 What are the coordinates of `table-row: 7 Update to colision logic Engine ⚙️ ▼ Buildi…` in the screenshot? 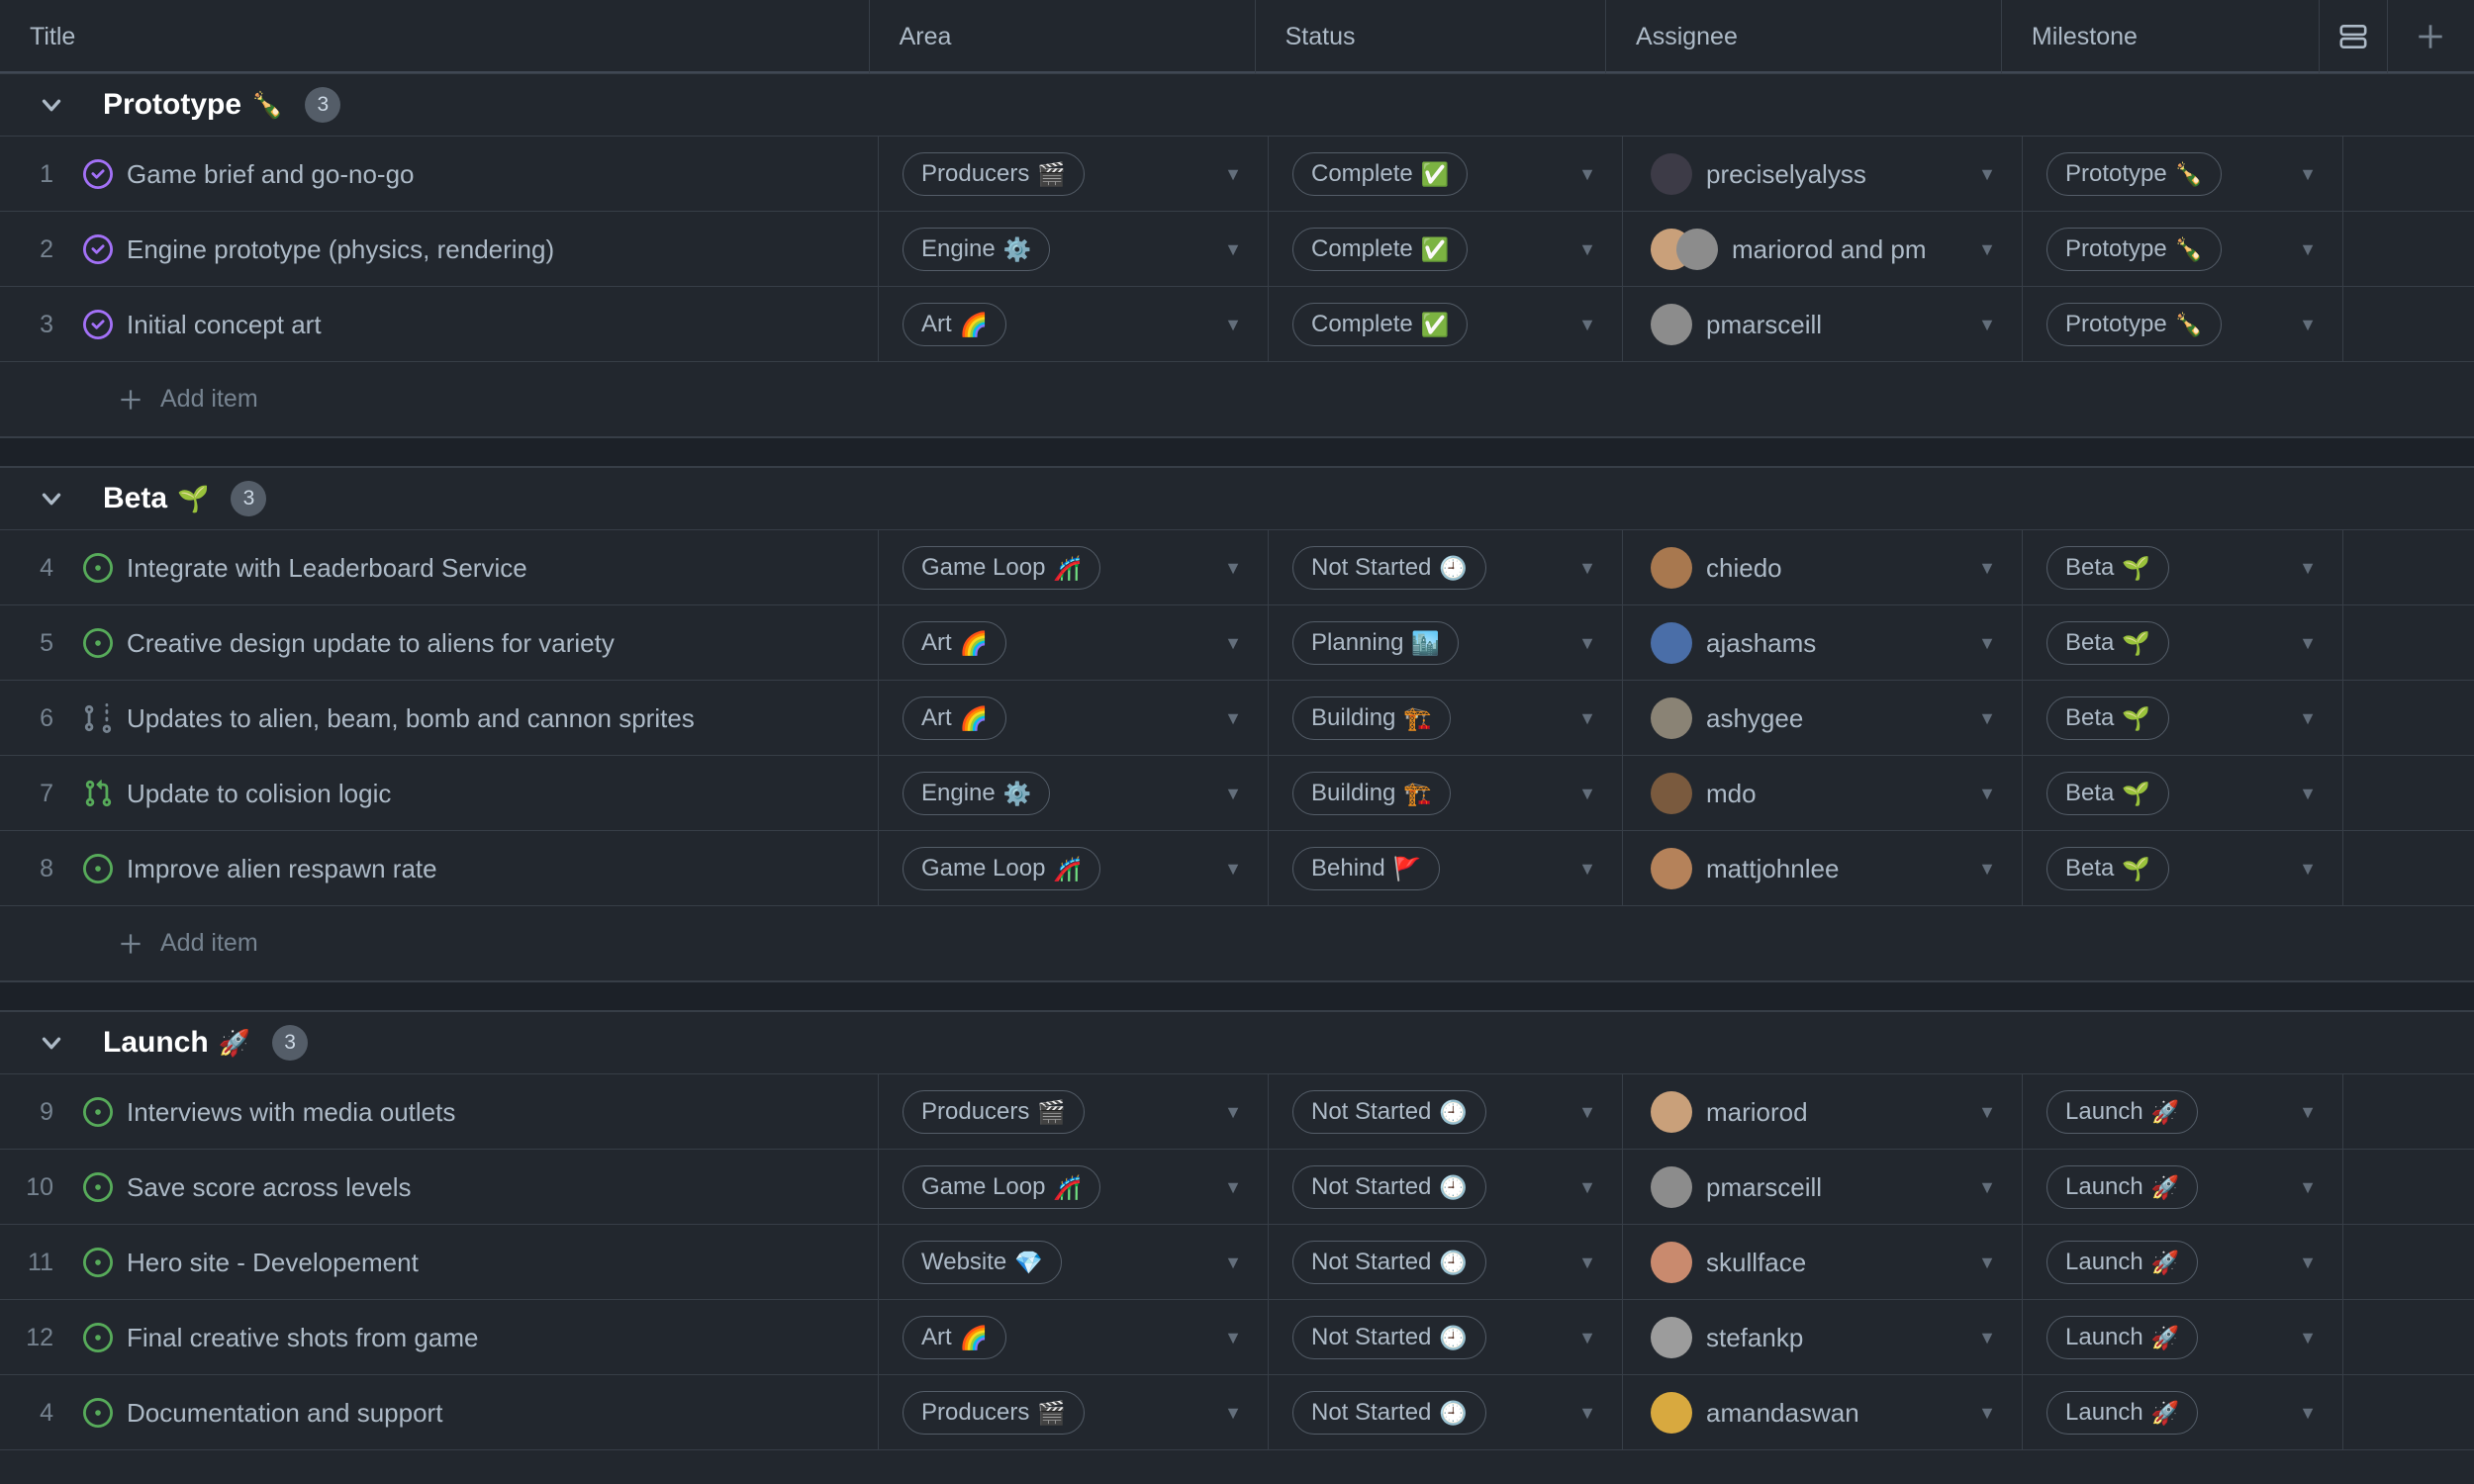 It's located at (1237, 793).